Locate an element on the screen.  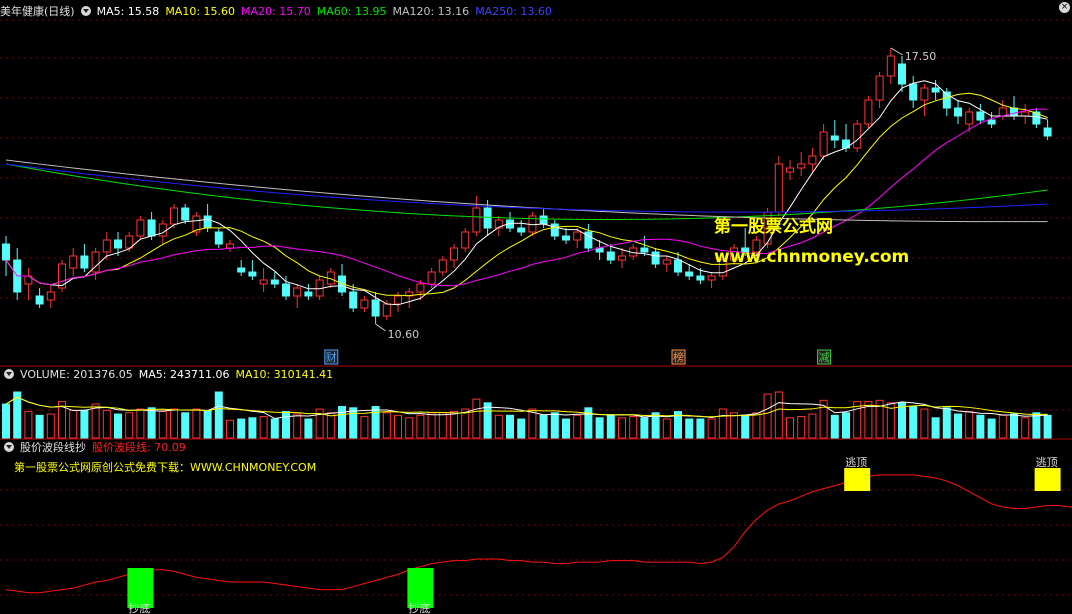
dropdown-icon is located at coordinates (85, 11).